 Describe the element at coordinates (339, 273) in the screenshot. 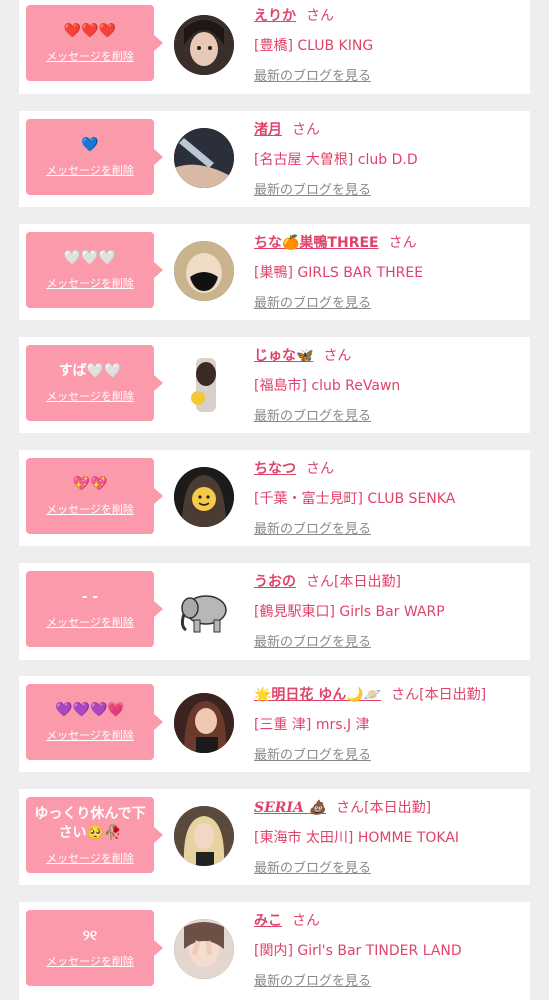

I see `shop-name: [巣鴨] GIRLS BAR THREE` at that location.